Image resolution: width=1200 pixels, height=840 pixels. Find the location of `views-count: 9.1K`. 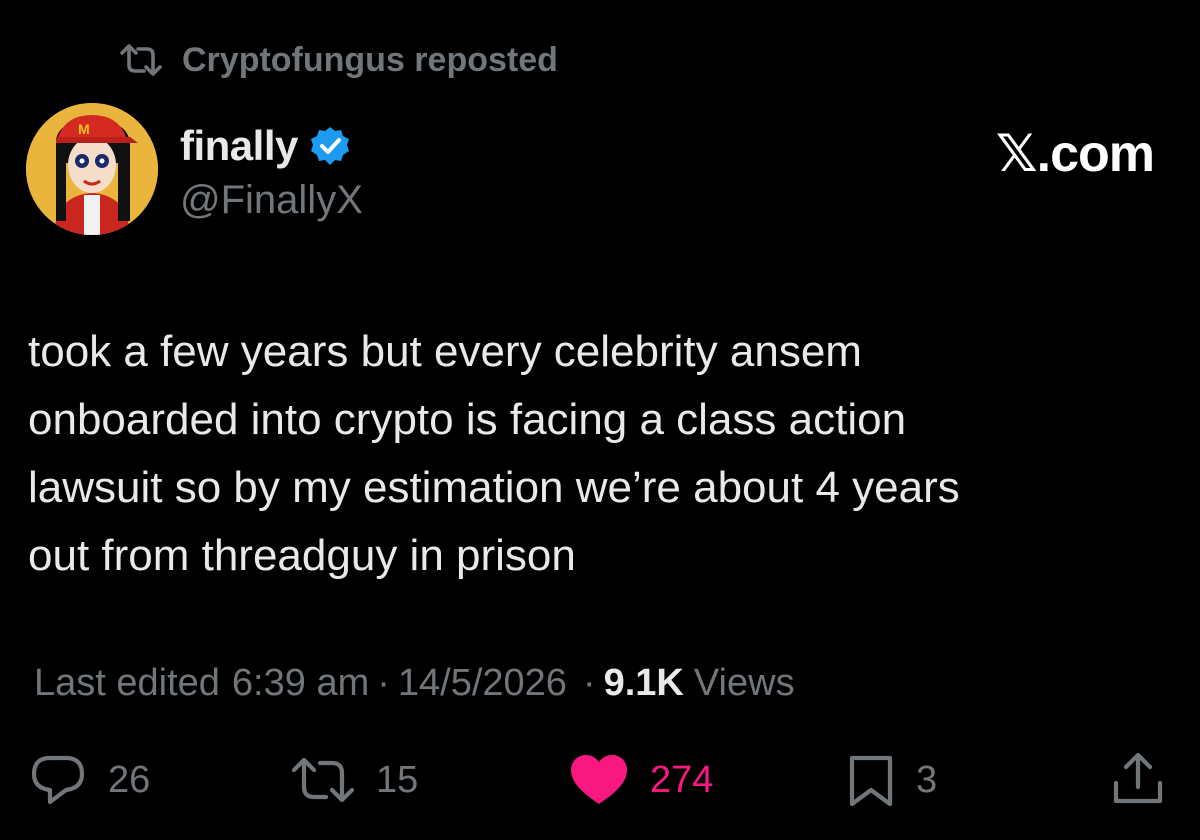

views-count: 9.1K is located at coordinates (644, 683).